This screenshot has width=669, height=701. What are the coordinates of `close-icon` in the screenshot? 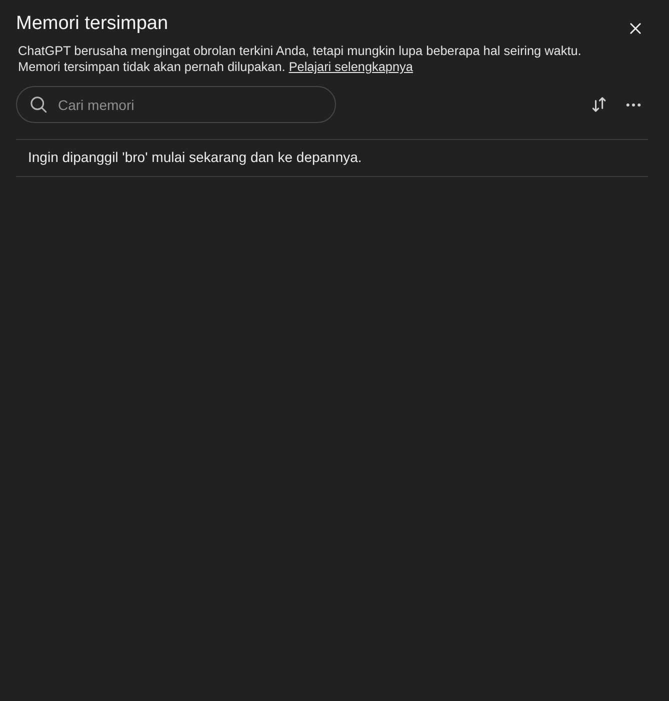 It's located at (635, 28).